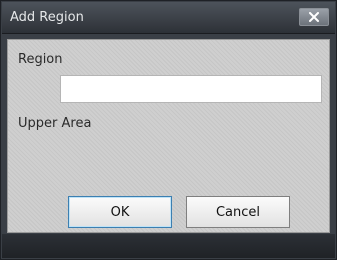 This screenshot has width=337, height=260. I want to click on dialog-footer-bar, so click(168, 246).